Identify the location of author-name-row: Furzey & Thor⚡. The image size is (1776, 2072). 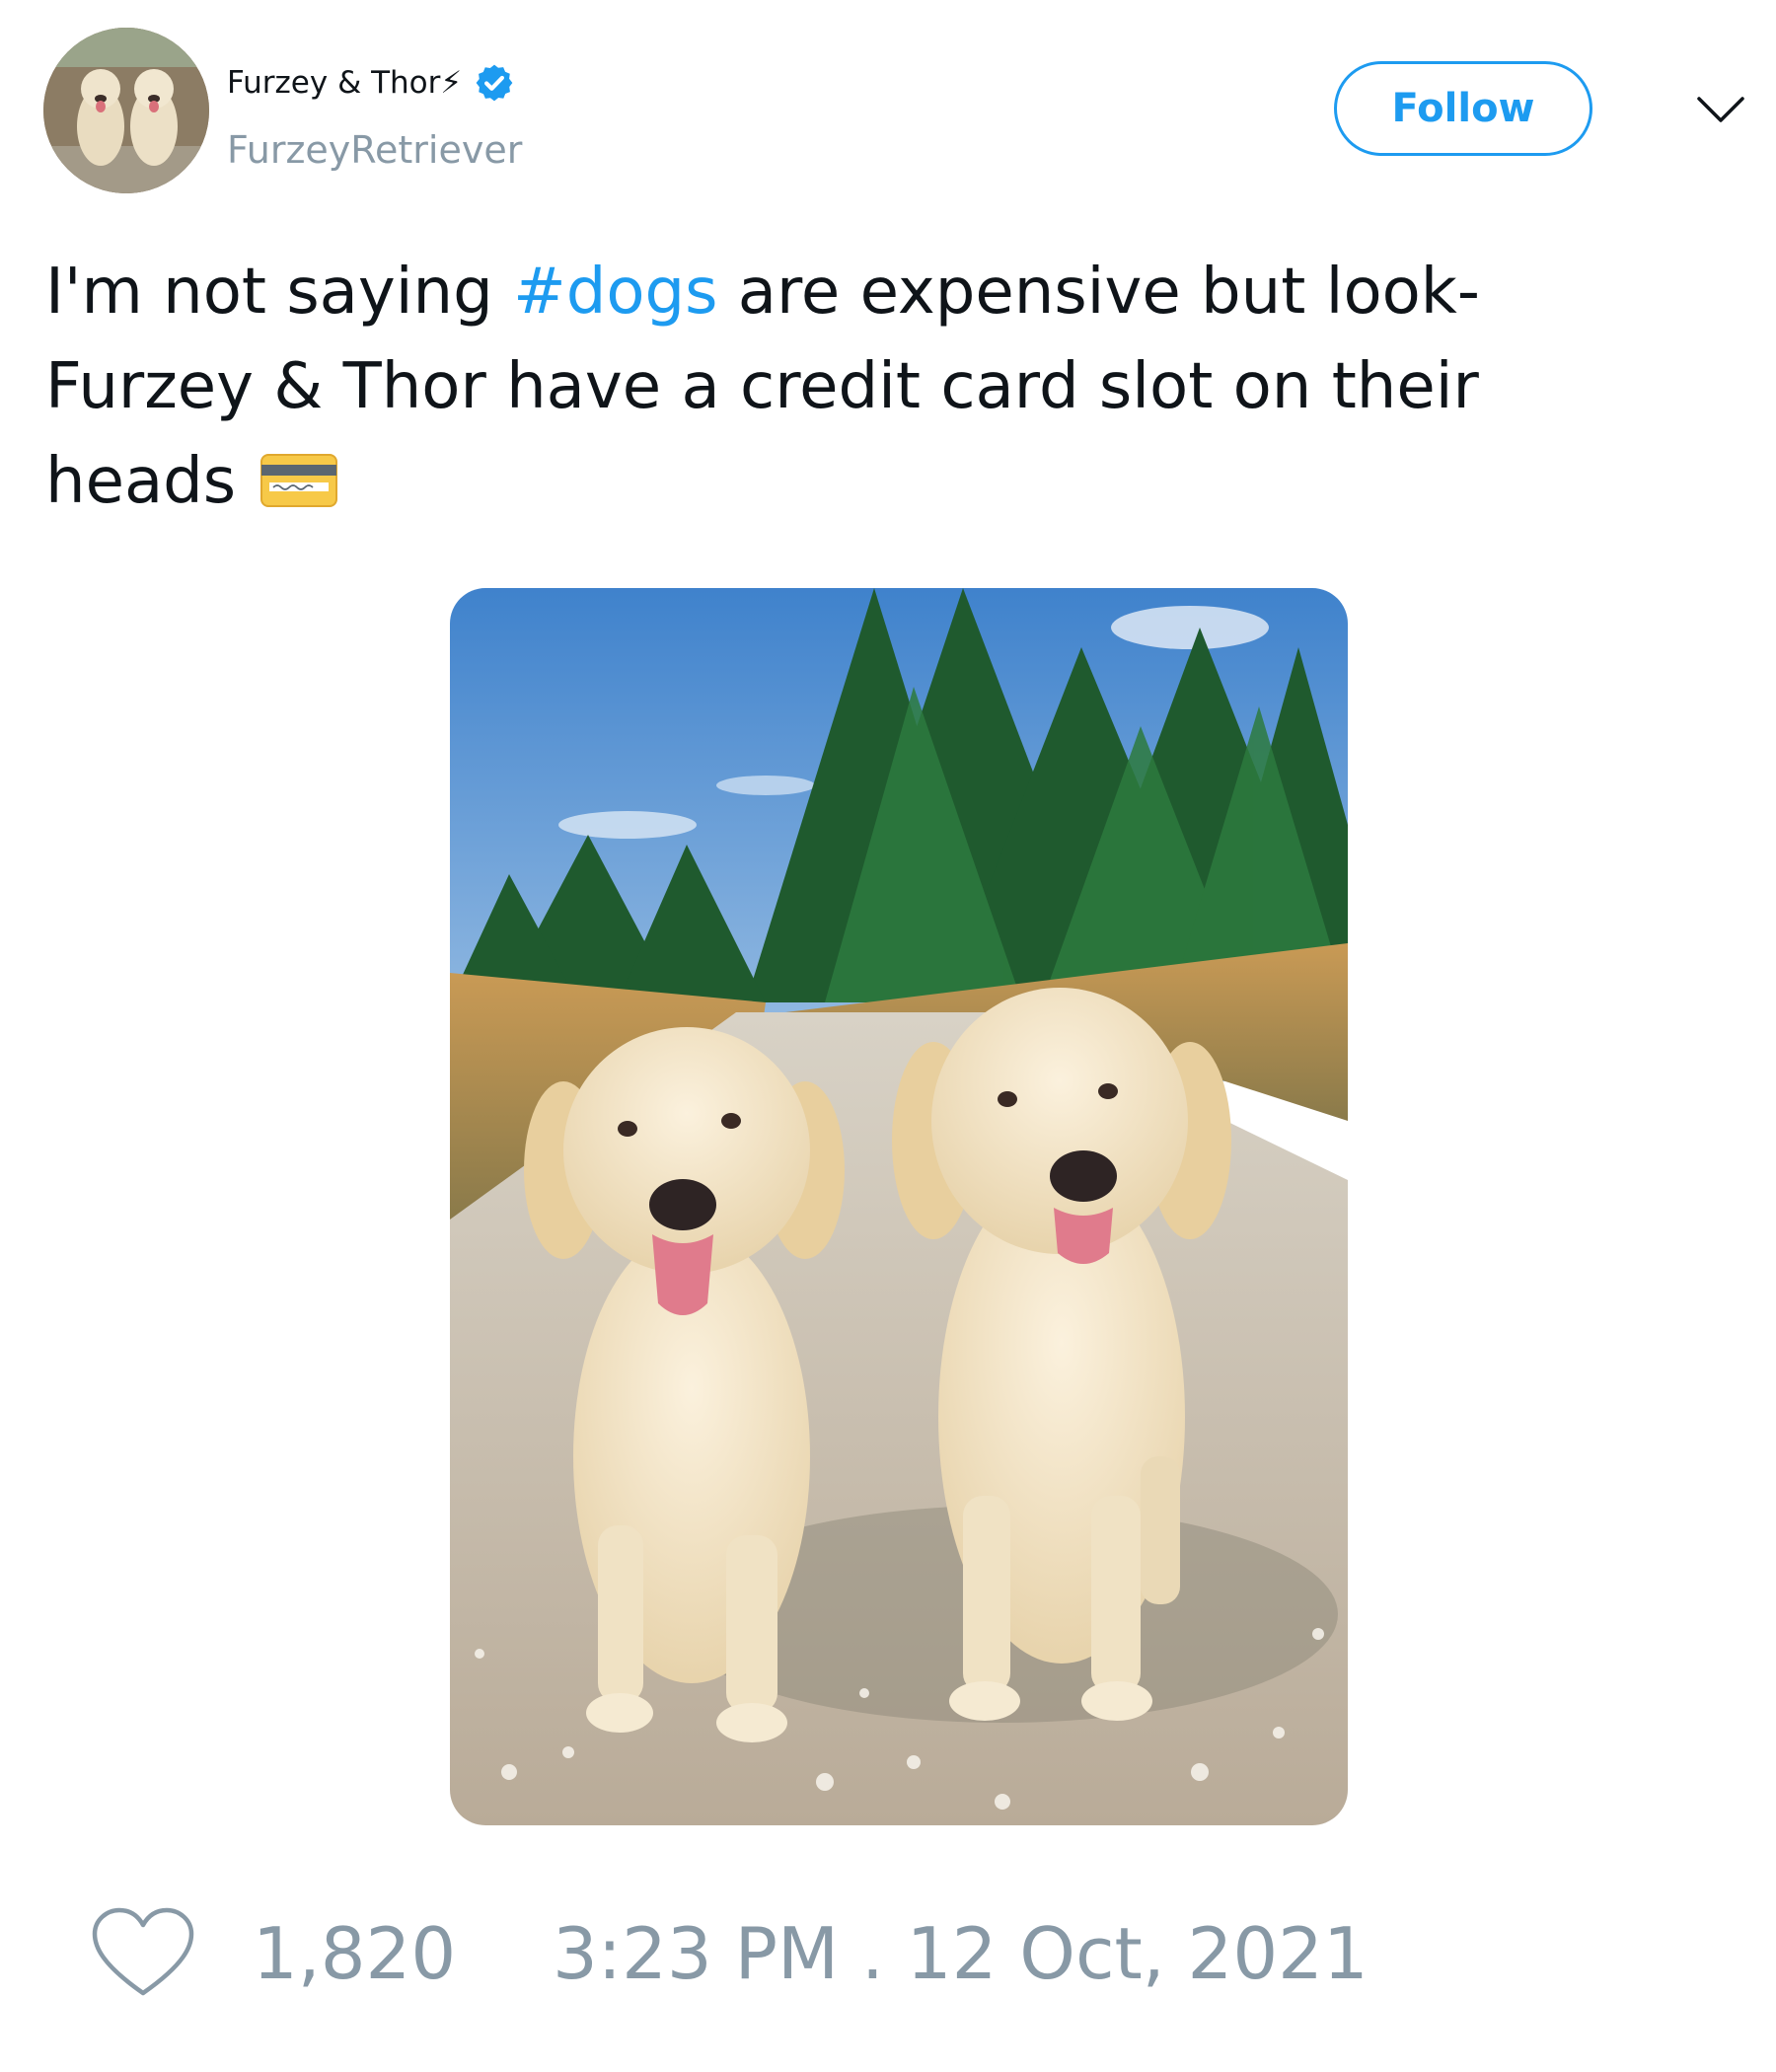
(371, 83).